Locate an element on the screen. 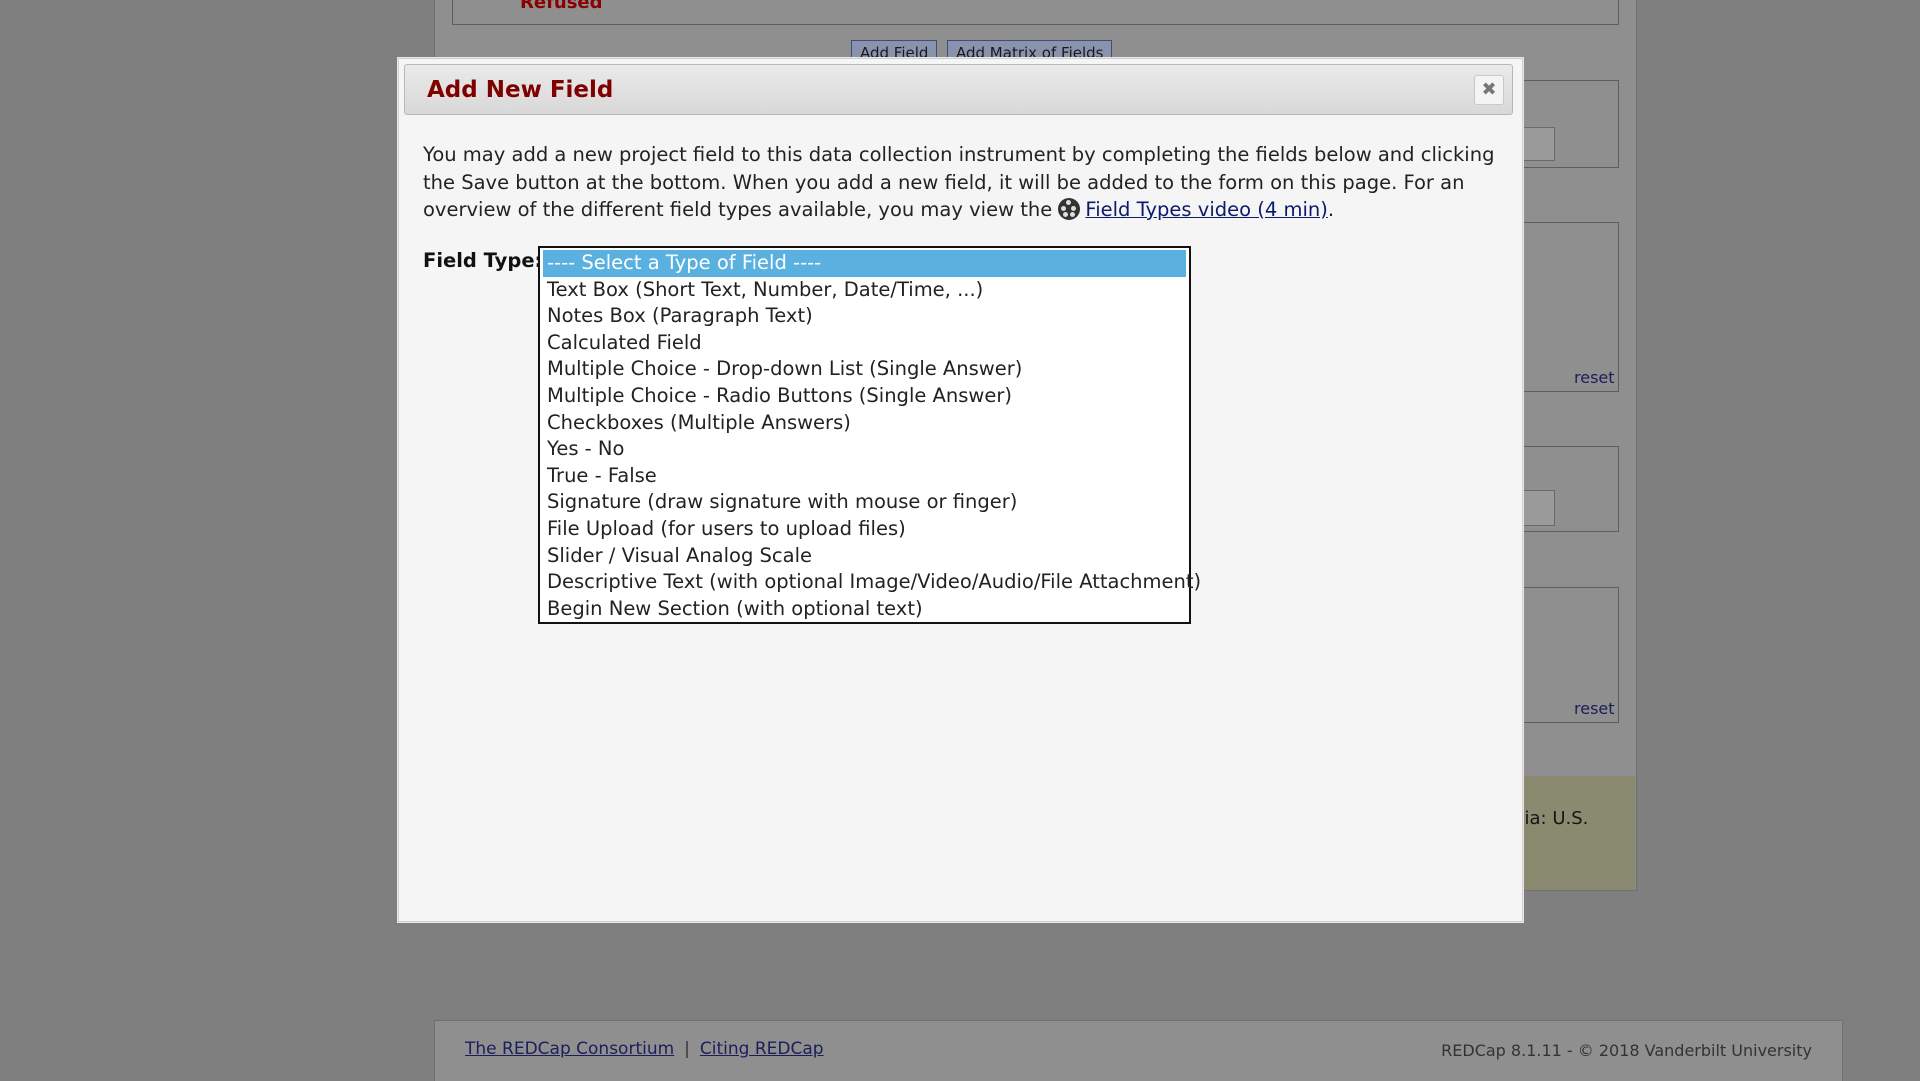 This screenshot has width=1920, height=1081. field-type-option: Yes - No is located at coordinates (864, 449).